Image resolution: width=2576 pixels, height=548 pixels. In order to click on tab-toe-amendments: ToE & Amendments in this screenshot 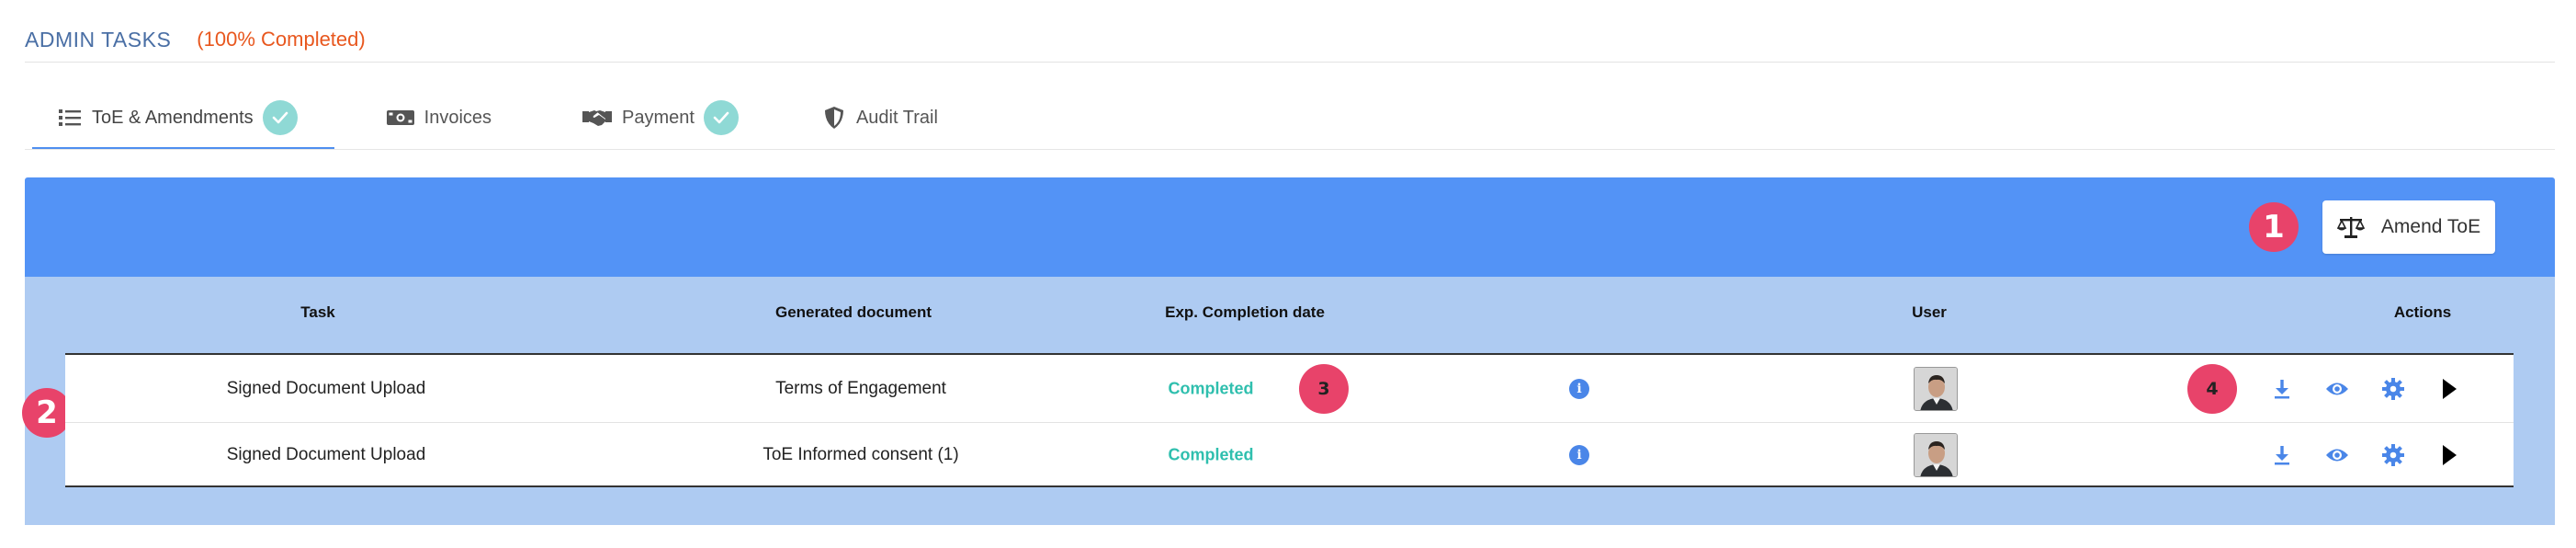, I will do `click(183, 118)`.